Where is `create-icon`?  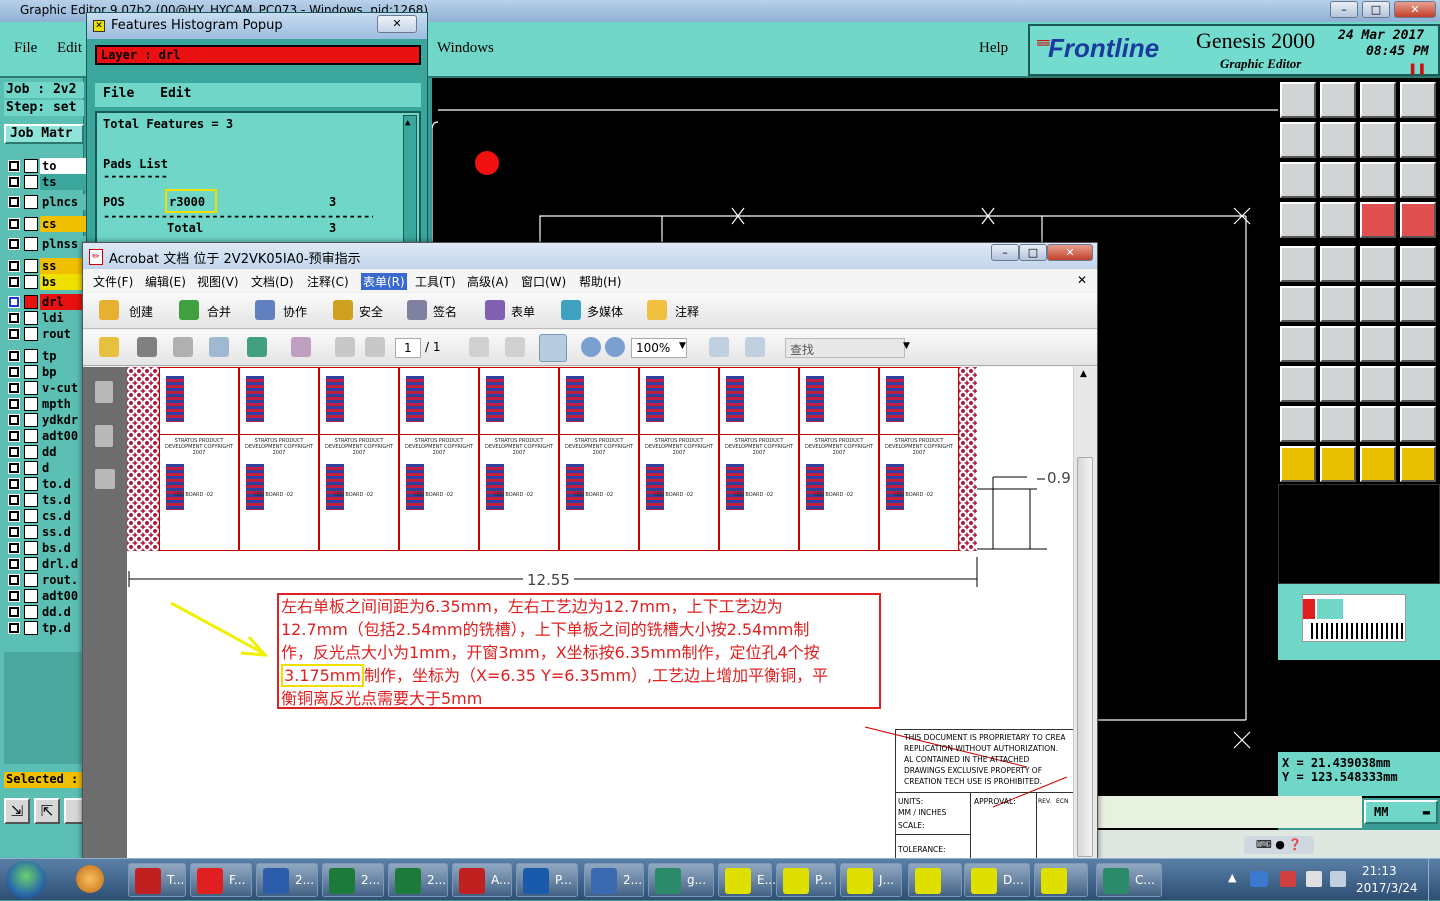 create-icon is located at coordinates (109, 310).